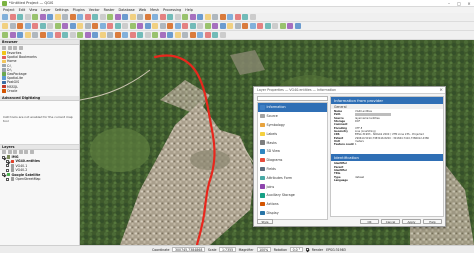  What do you see at coordinates (292, 133) in the screenshot?
I see `sidebar-item-labels: Labels` at bounding box center [292, 133].